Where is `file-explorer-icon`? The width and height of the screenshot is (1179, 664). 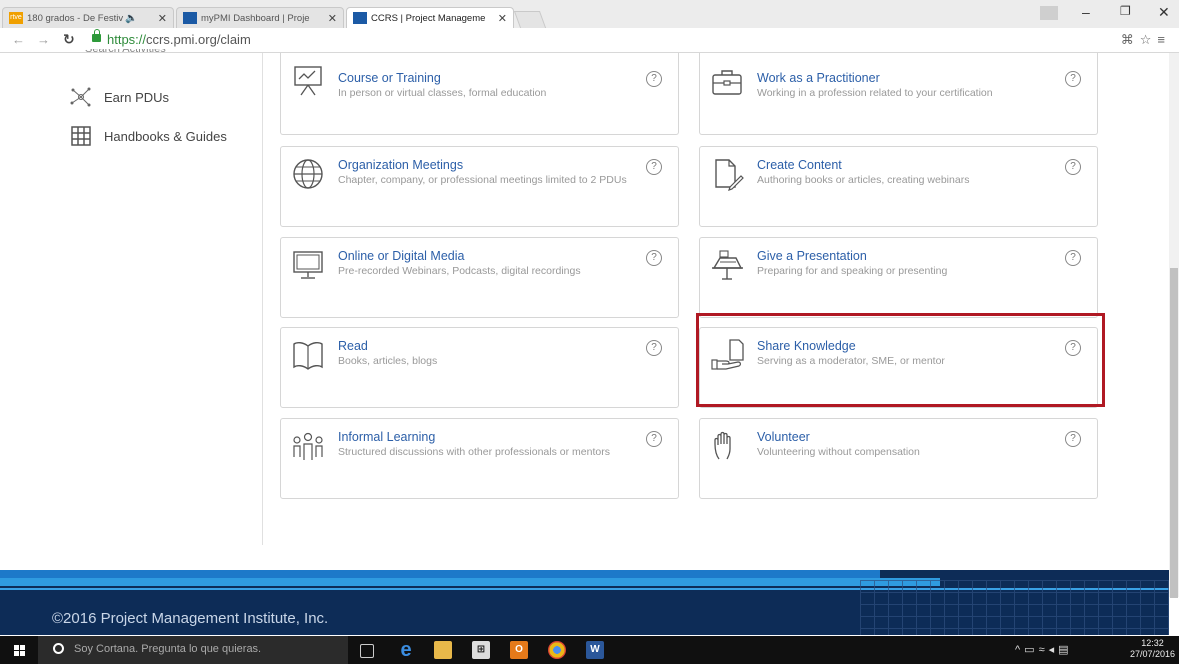
file-explorer-icon is located at coordinates (443, 650).